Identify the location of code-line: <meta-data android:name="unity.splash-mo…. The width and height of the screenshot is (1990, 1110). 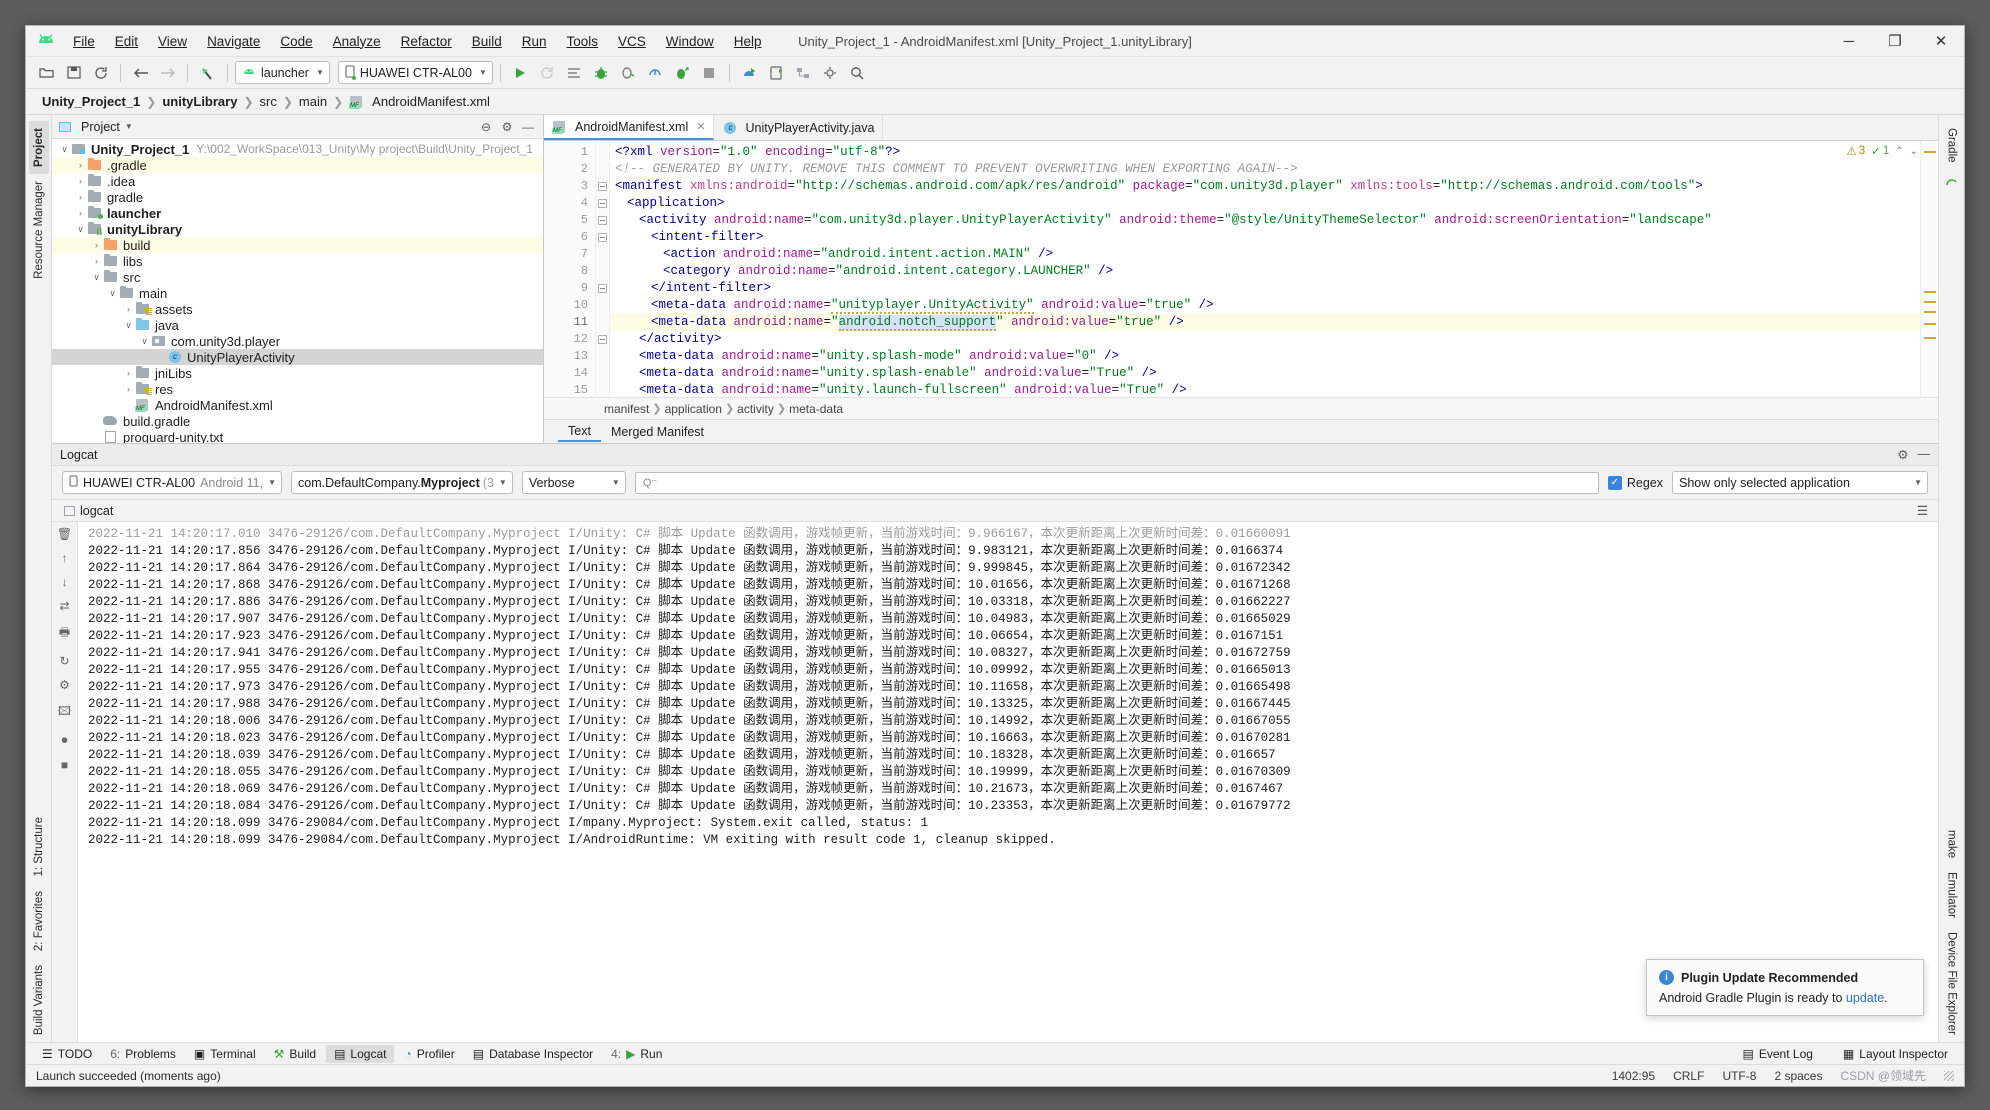
(1274, 356).